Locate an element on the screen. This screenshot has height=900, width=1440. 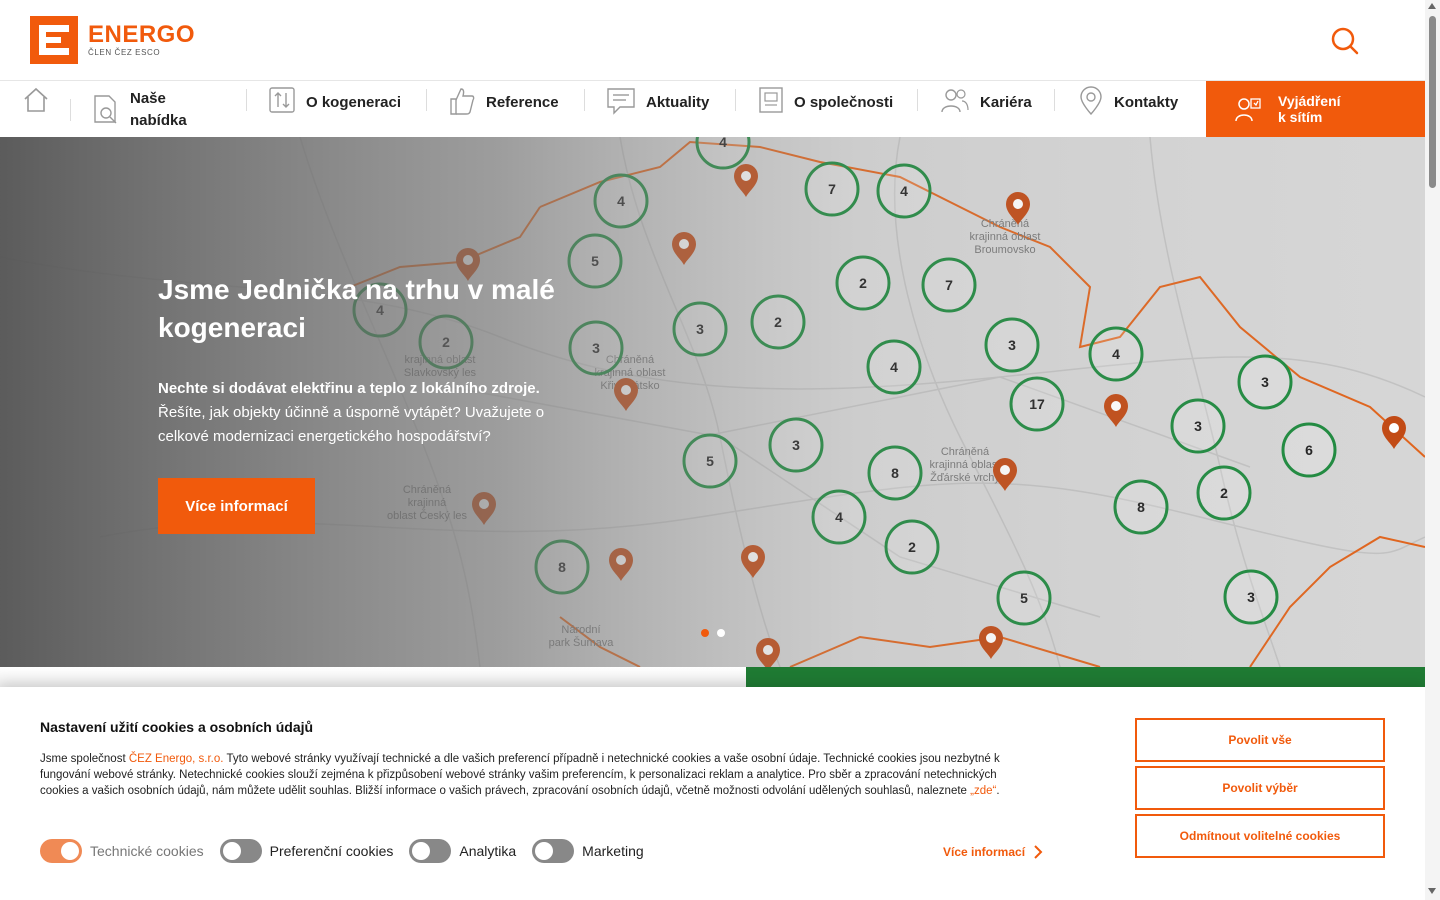
toggle-label: Preferenční cookies is located at coordinates (331, 851).